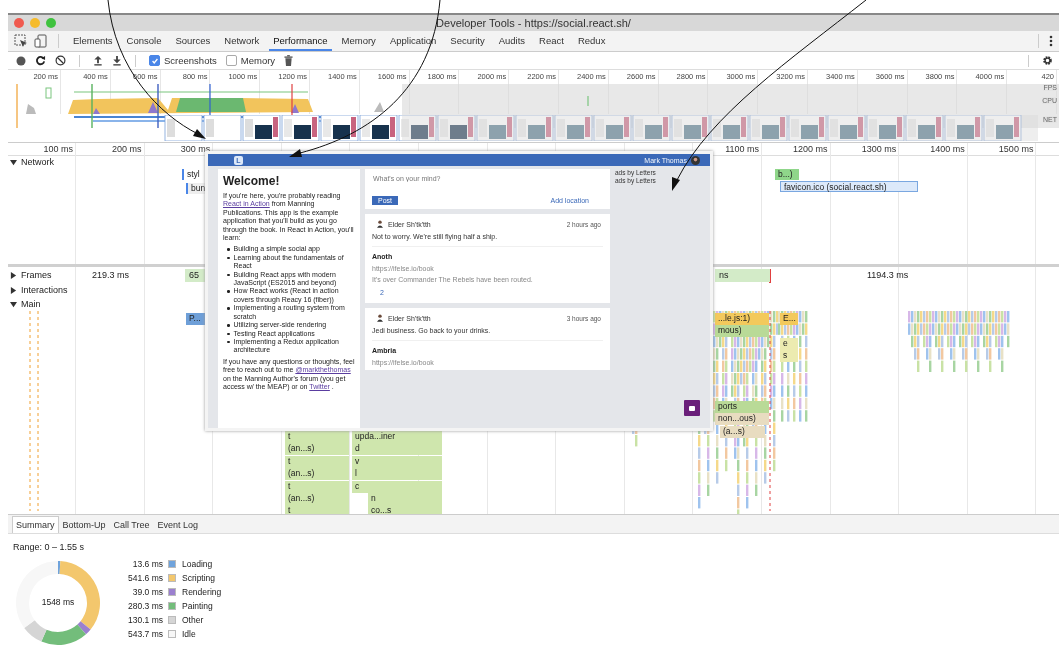 This screenshot has width=1059, height=646. What do you see at coordinates (358, 41) in the screenshot?
I see `panel-tab: Memory` at bounding box center [358, 41].